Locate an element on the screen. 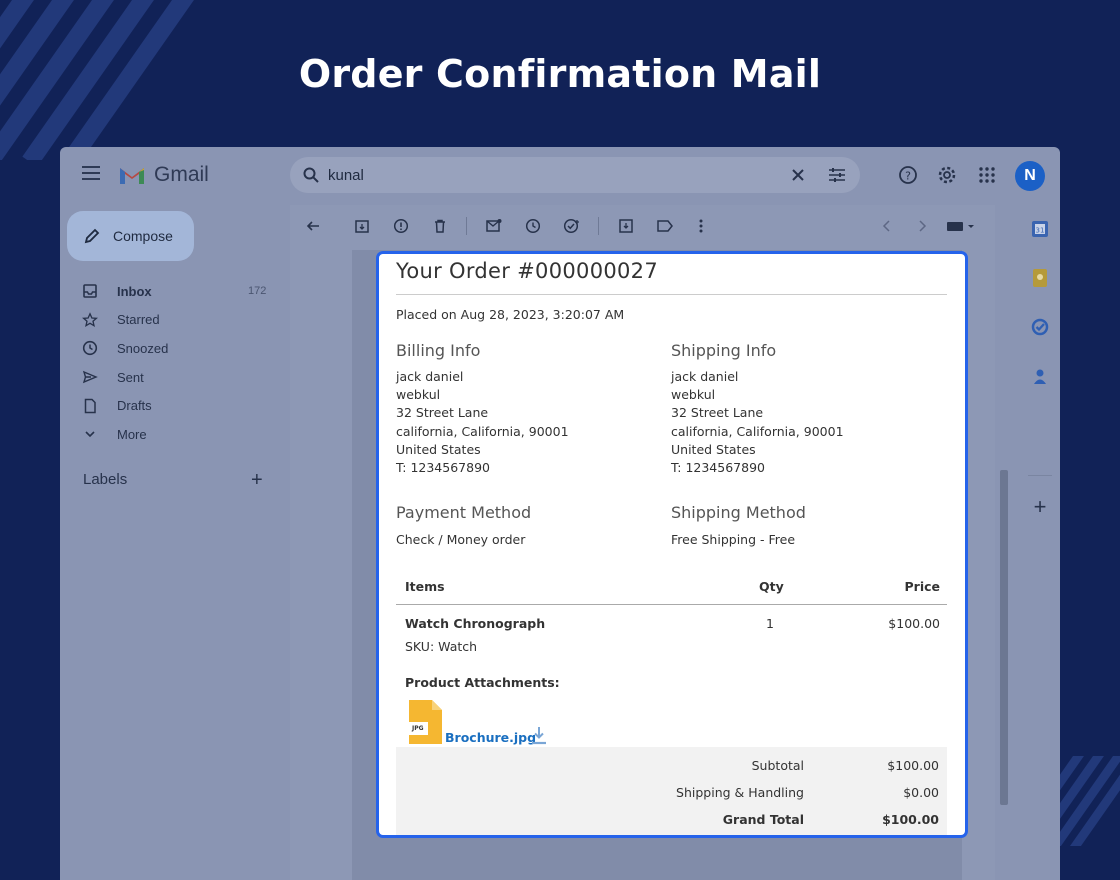 The image size is (1120, 880). order-placed-date: Placed on Aug 28, 2023, 3:20:07 AM is located at coordinates (510, 314).